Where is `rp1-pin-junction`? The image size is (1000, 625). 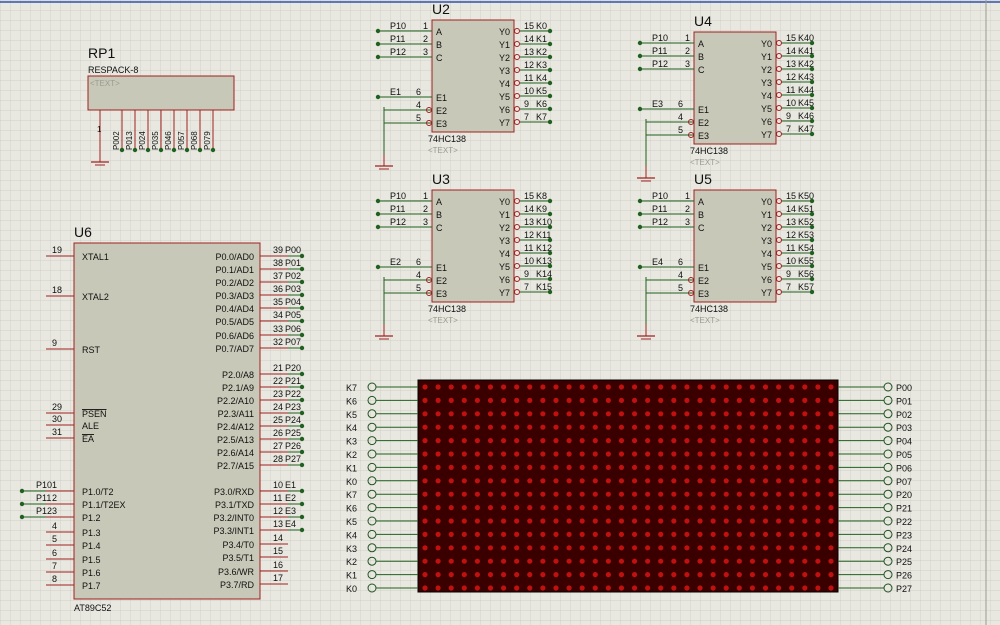
rp1-pin-junction is located at coordinates (174, 150).